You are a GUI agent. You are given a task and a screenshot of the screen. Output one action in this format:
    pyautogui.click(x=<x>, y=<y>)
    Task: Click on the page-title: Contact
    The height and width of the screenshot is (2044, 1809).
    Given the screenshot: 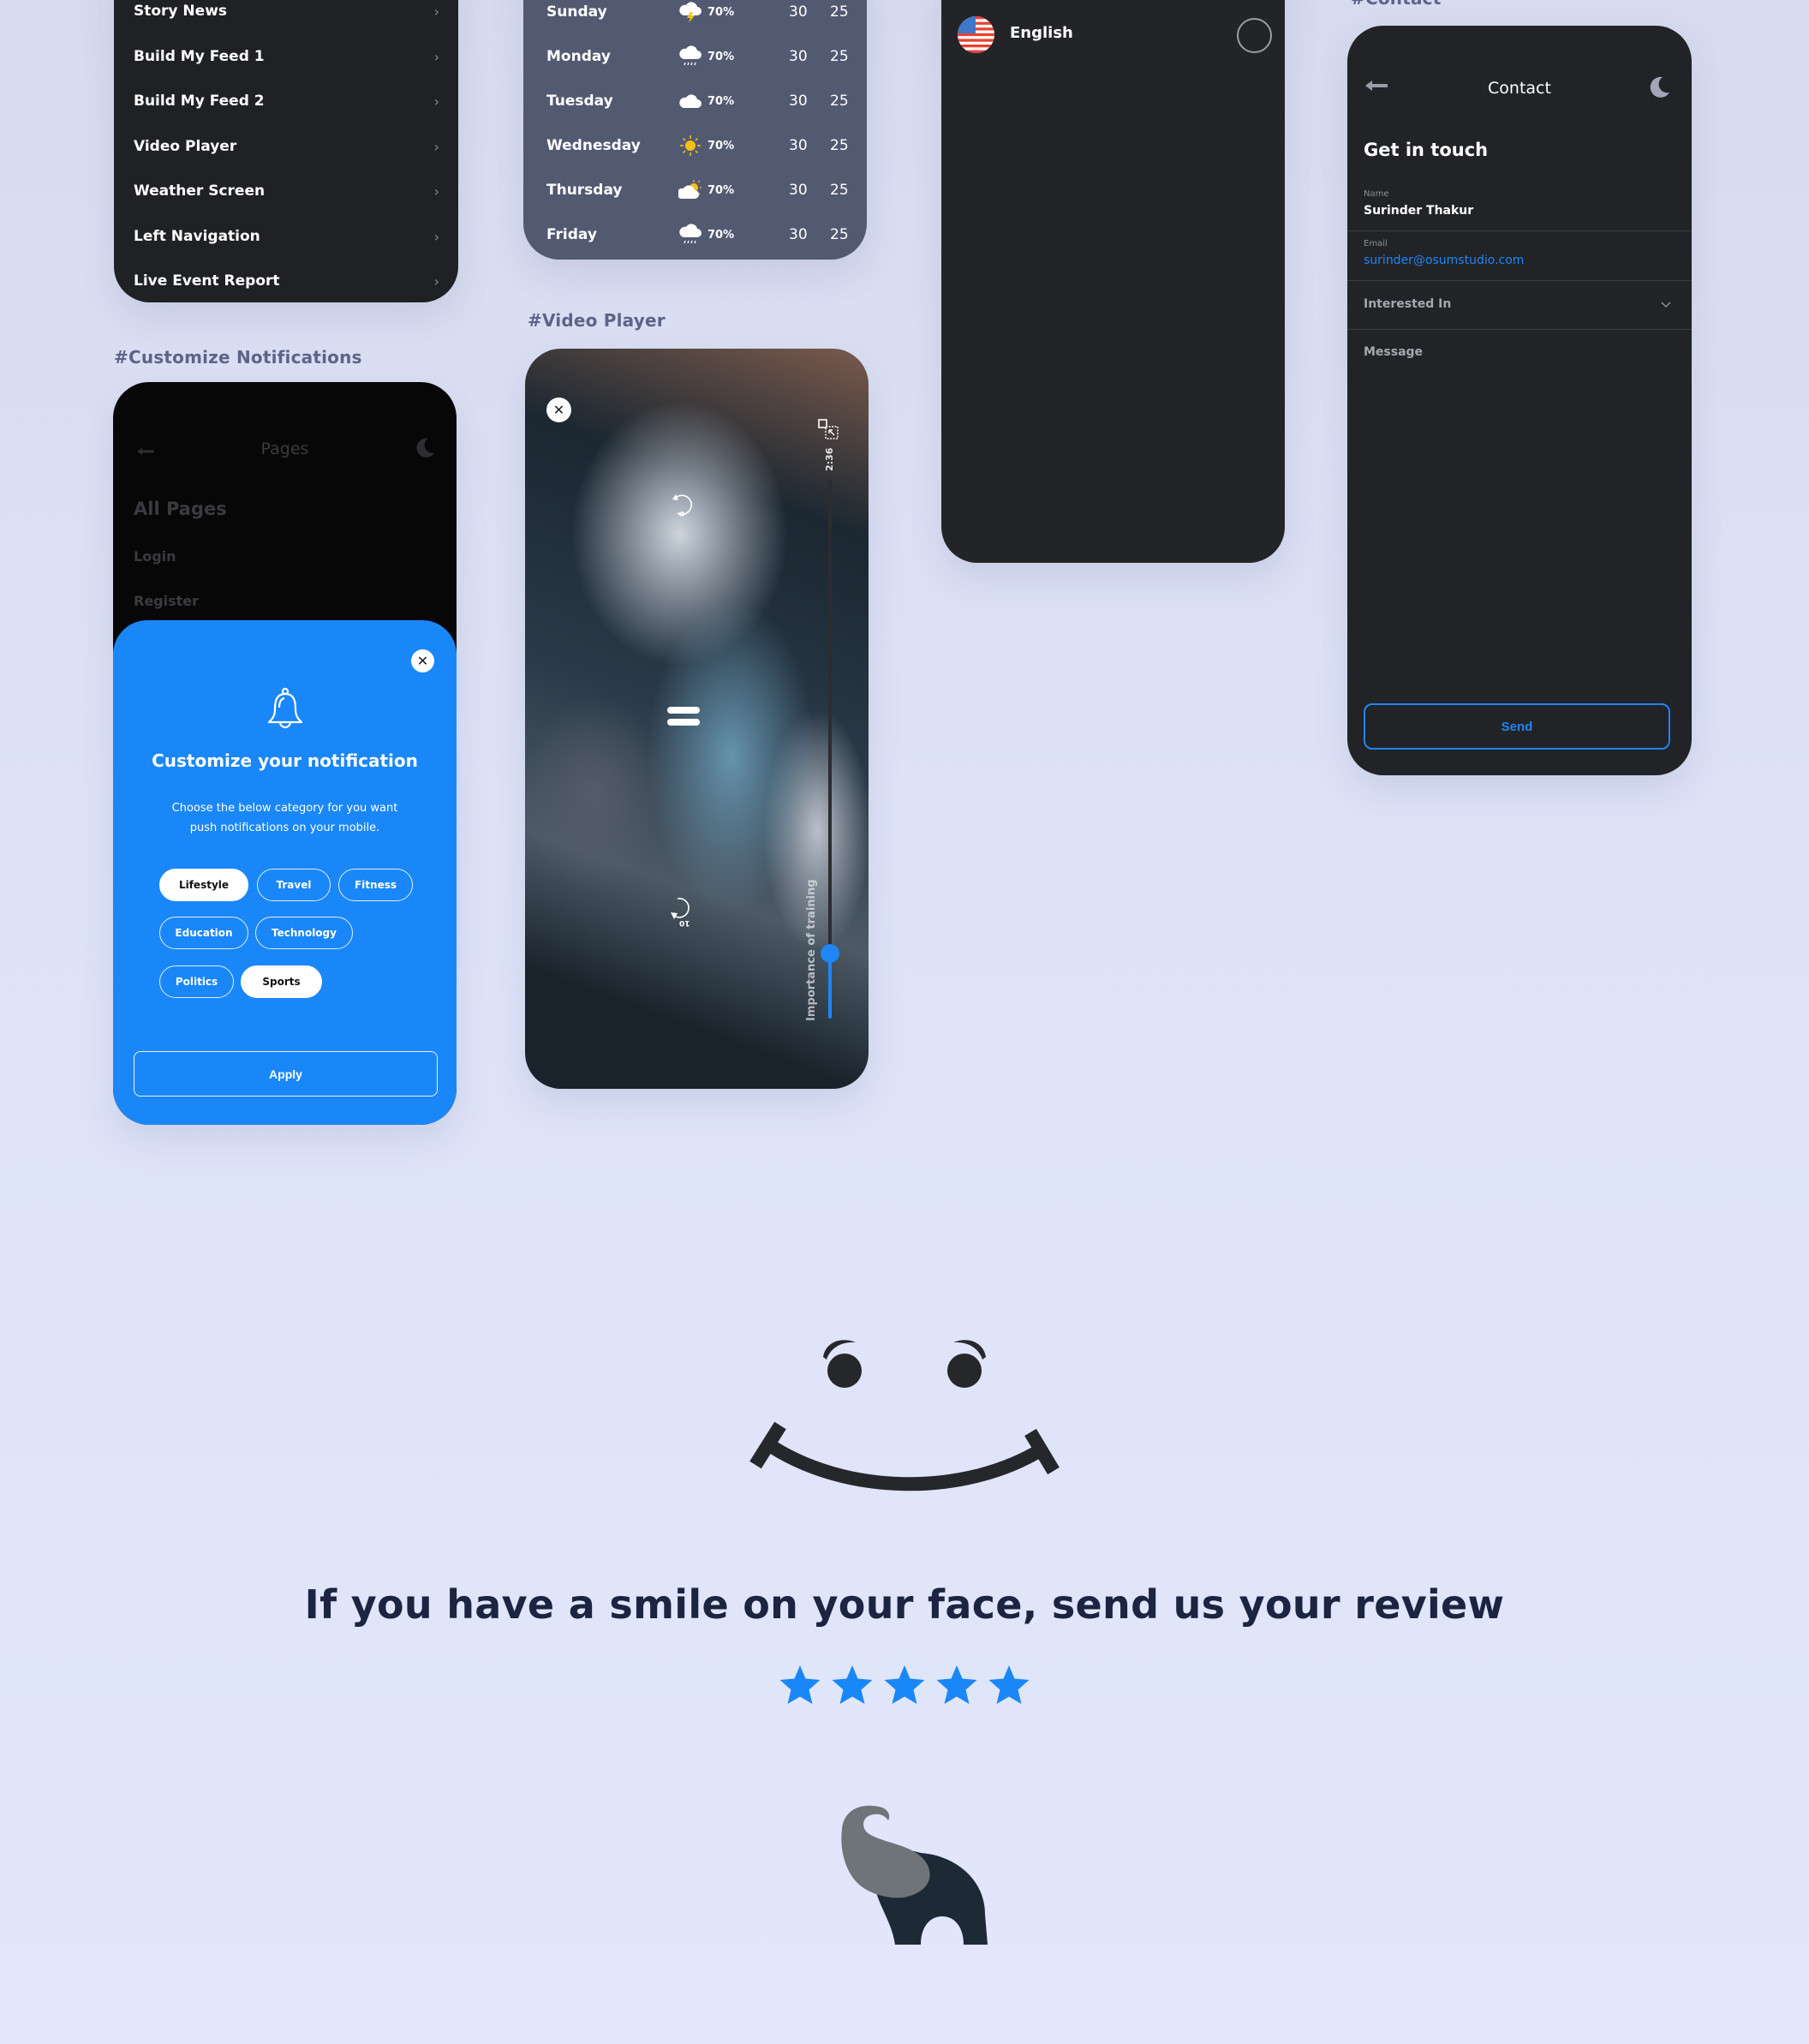 What is the action you would take?
    pyautogui.click(x=1519, y=88)
    